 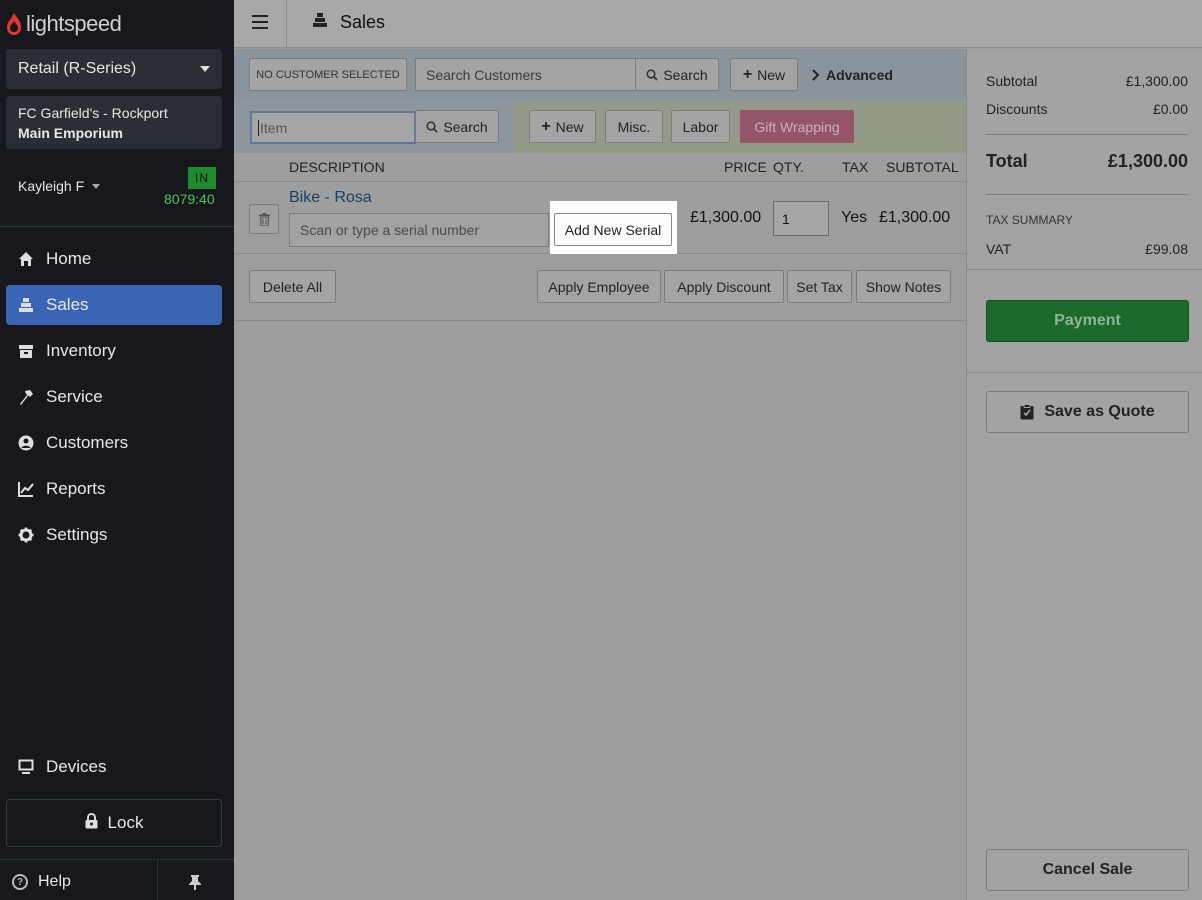 What do you see at coordinates (77, 68) in the screenshot?
I see `store-label: Retail (R-Series)` at bounding box center [77, 68].